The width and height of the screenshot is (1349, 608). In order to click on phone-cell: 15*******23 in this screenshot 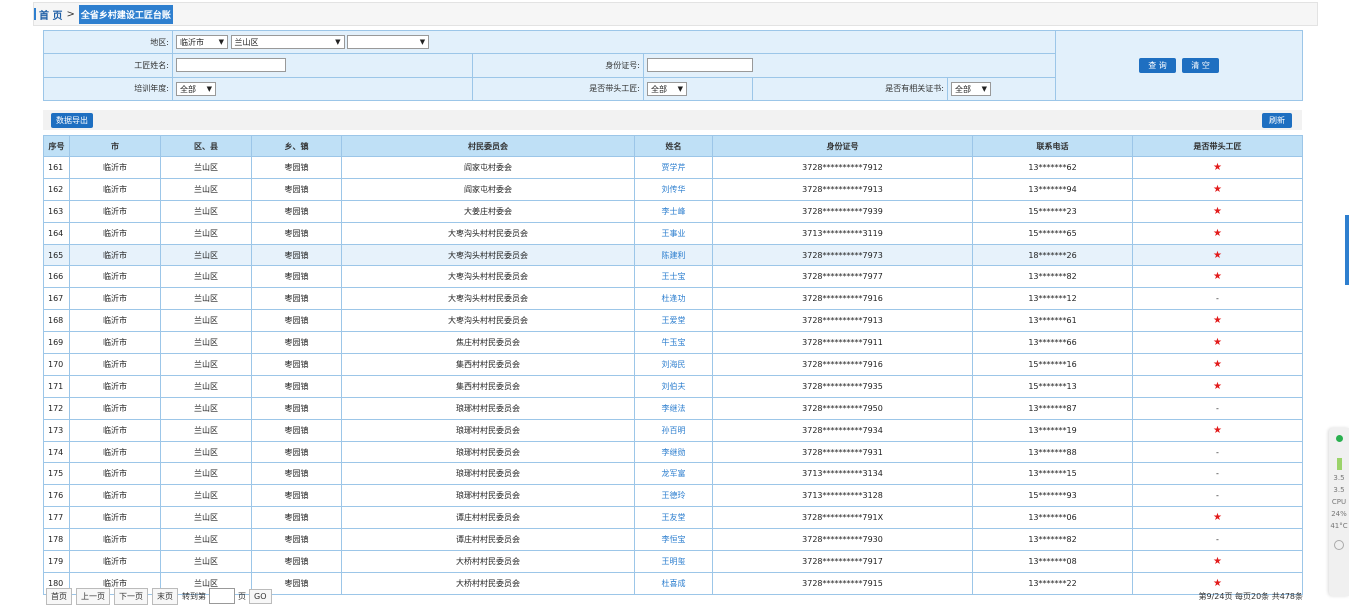, I will do `click(1052, 211)`.